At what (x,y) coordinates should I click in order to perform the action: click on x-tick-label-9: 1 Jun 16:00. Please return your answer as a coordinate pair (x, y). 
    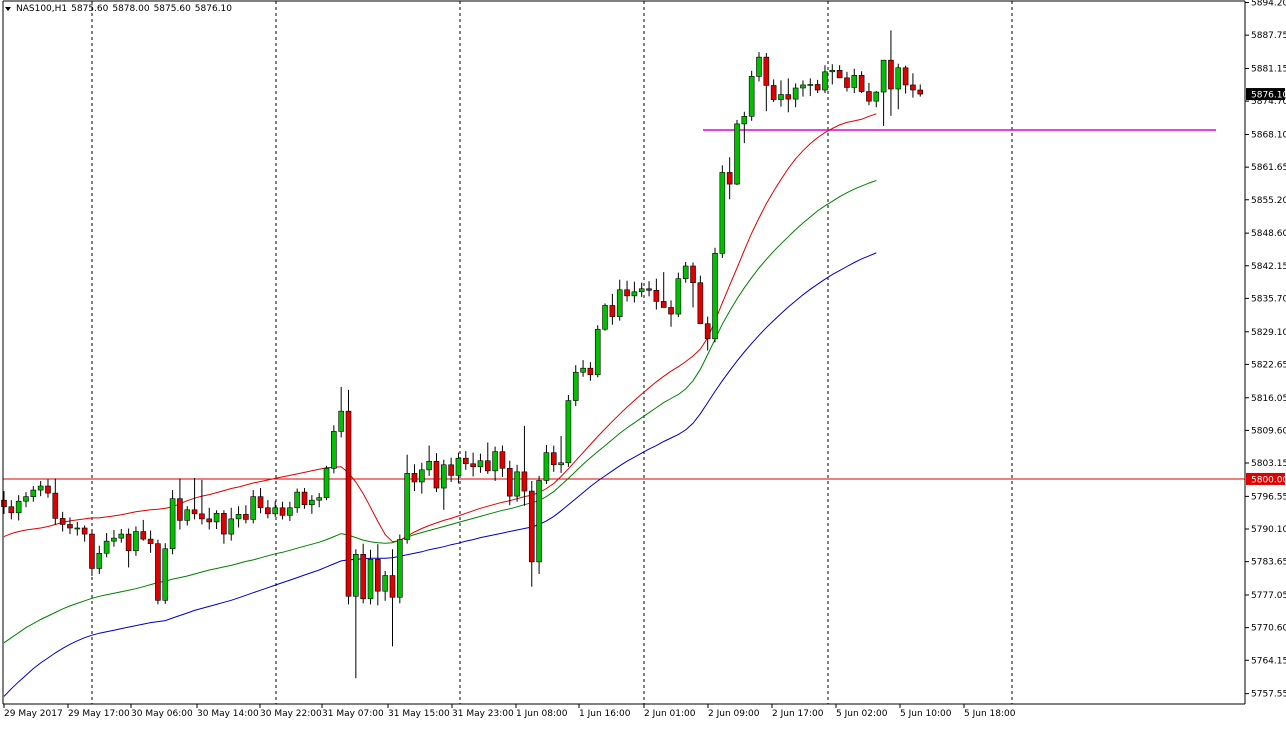
    Looking at the image, I should click on (605, 714).